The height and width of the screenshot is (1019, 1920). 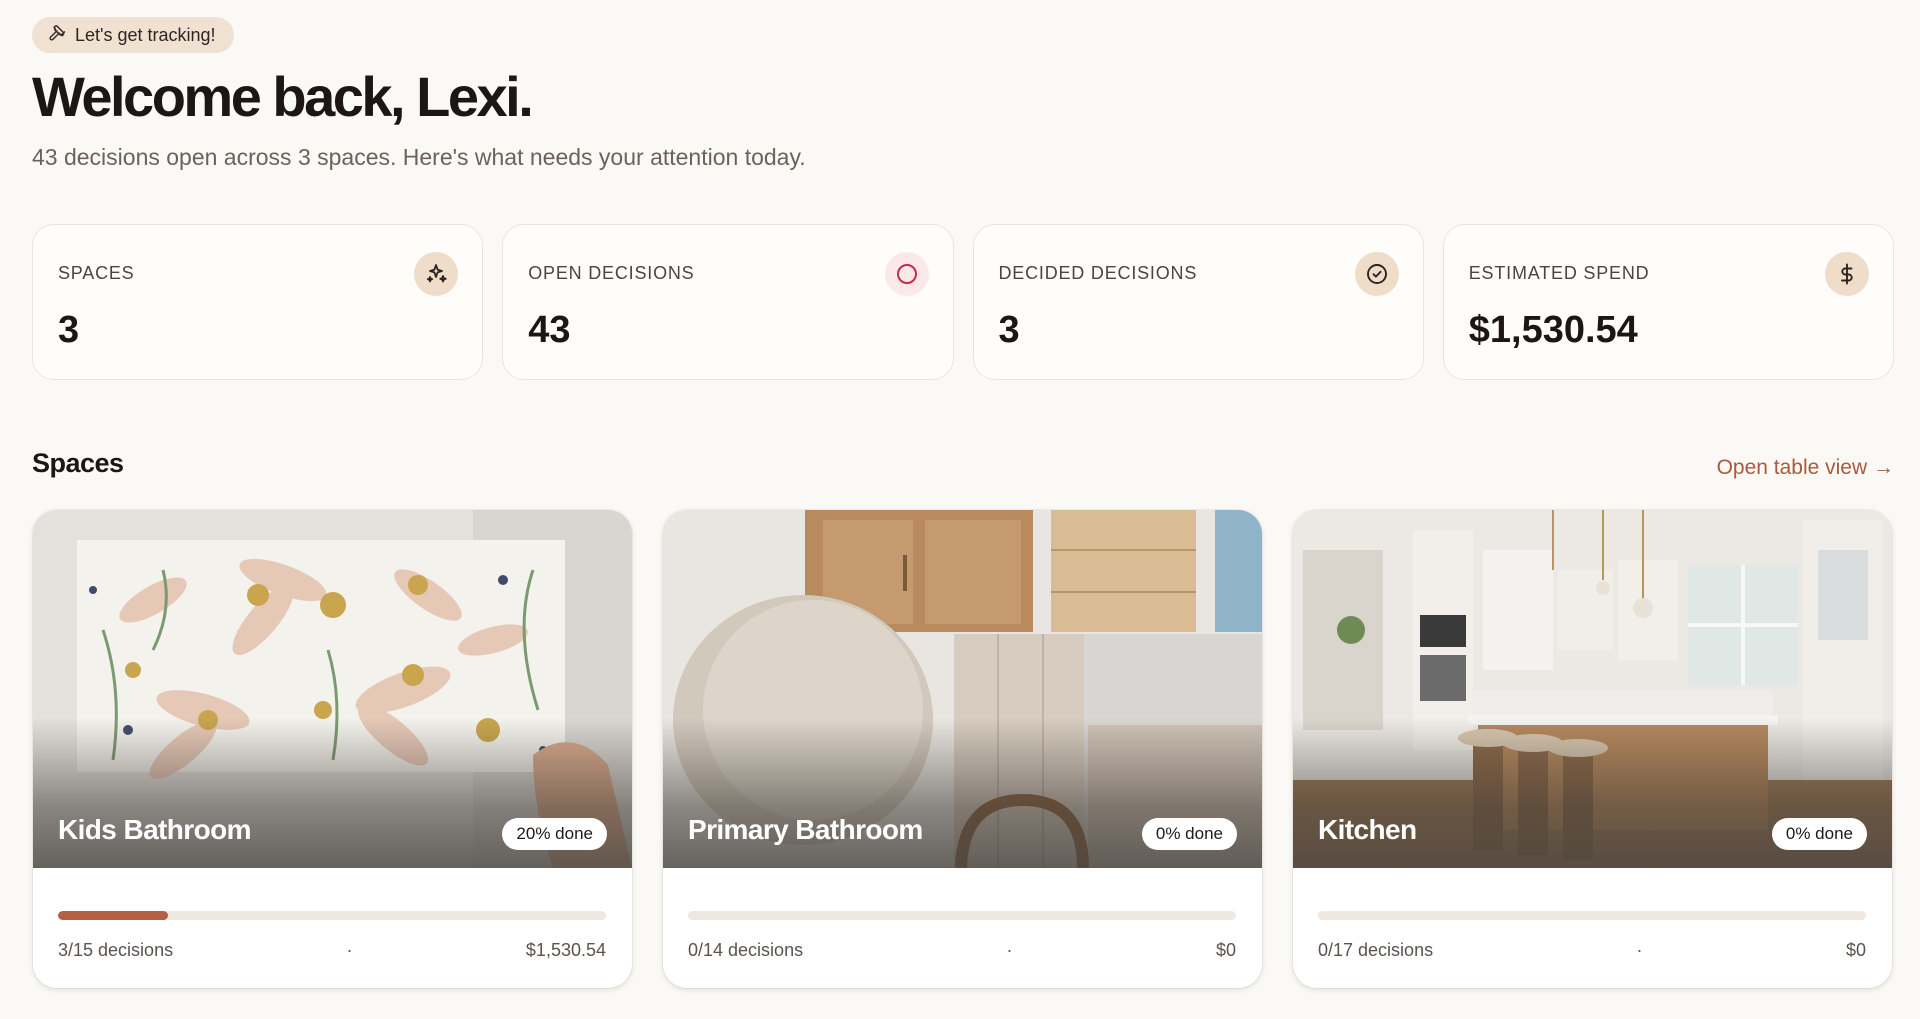 I want to click on space-meta: 3/15 decisions · $1,530.54, so click(x=332, y=950).